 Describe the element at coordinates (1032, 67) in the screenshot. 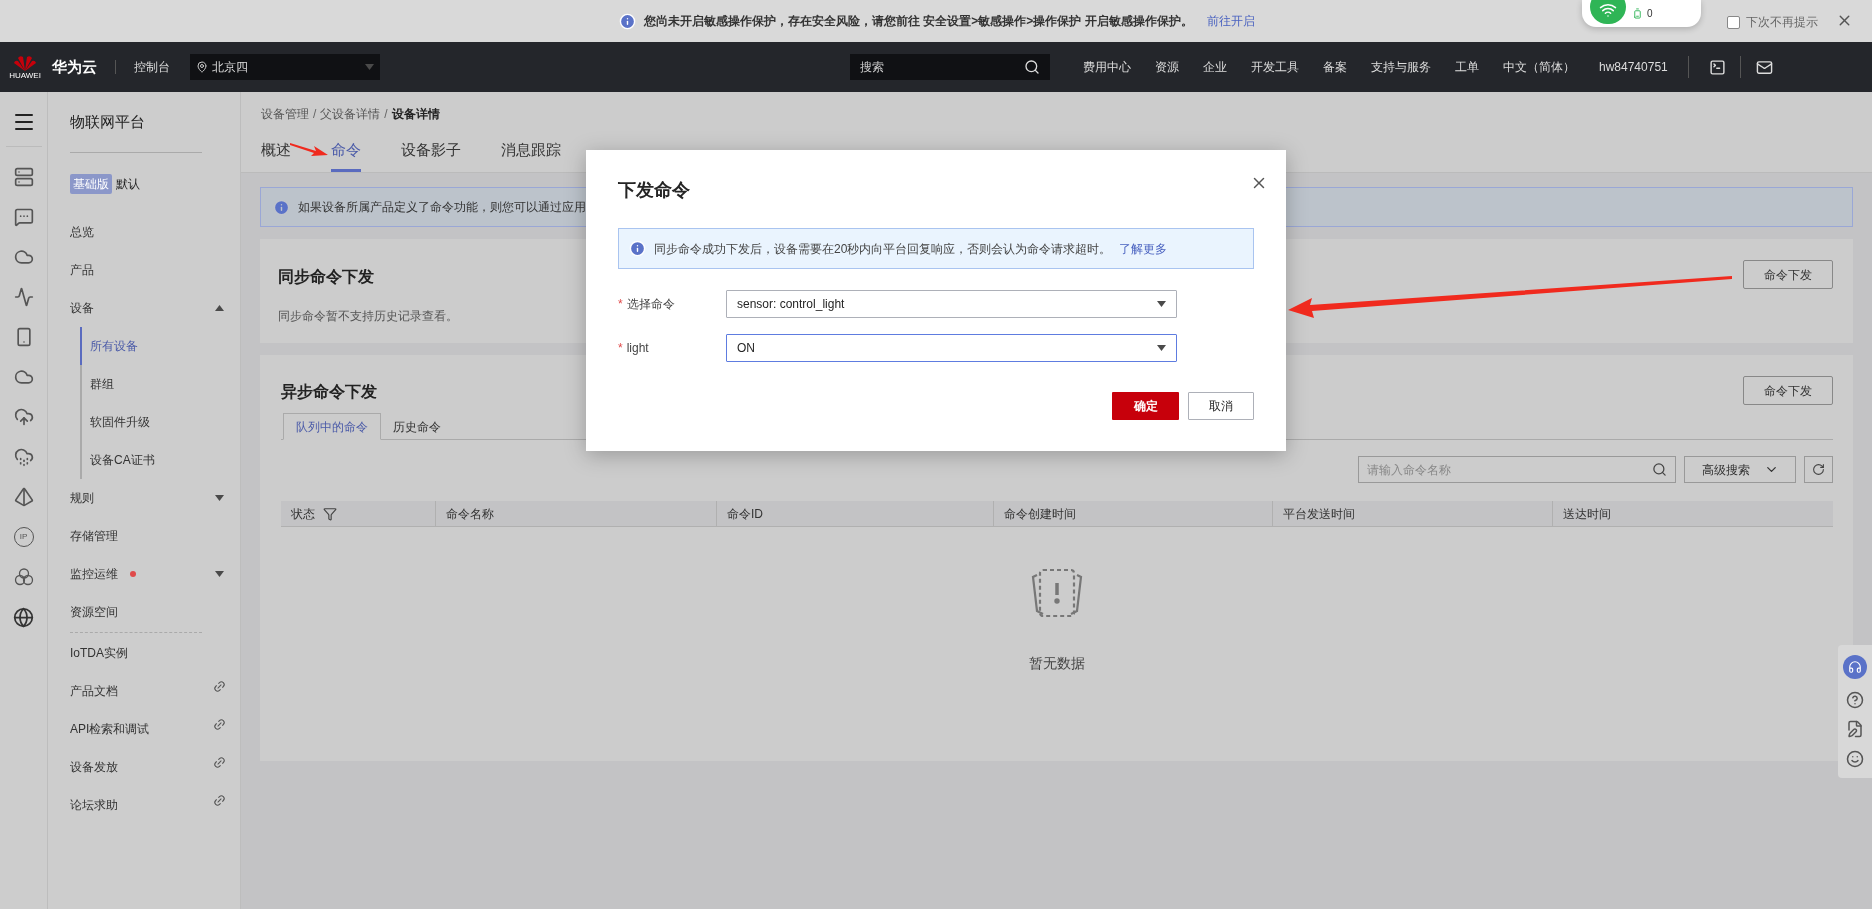

I see `search-icon` at that location.